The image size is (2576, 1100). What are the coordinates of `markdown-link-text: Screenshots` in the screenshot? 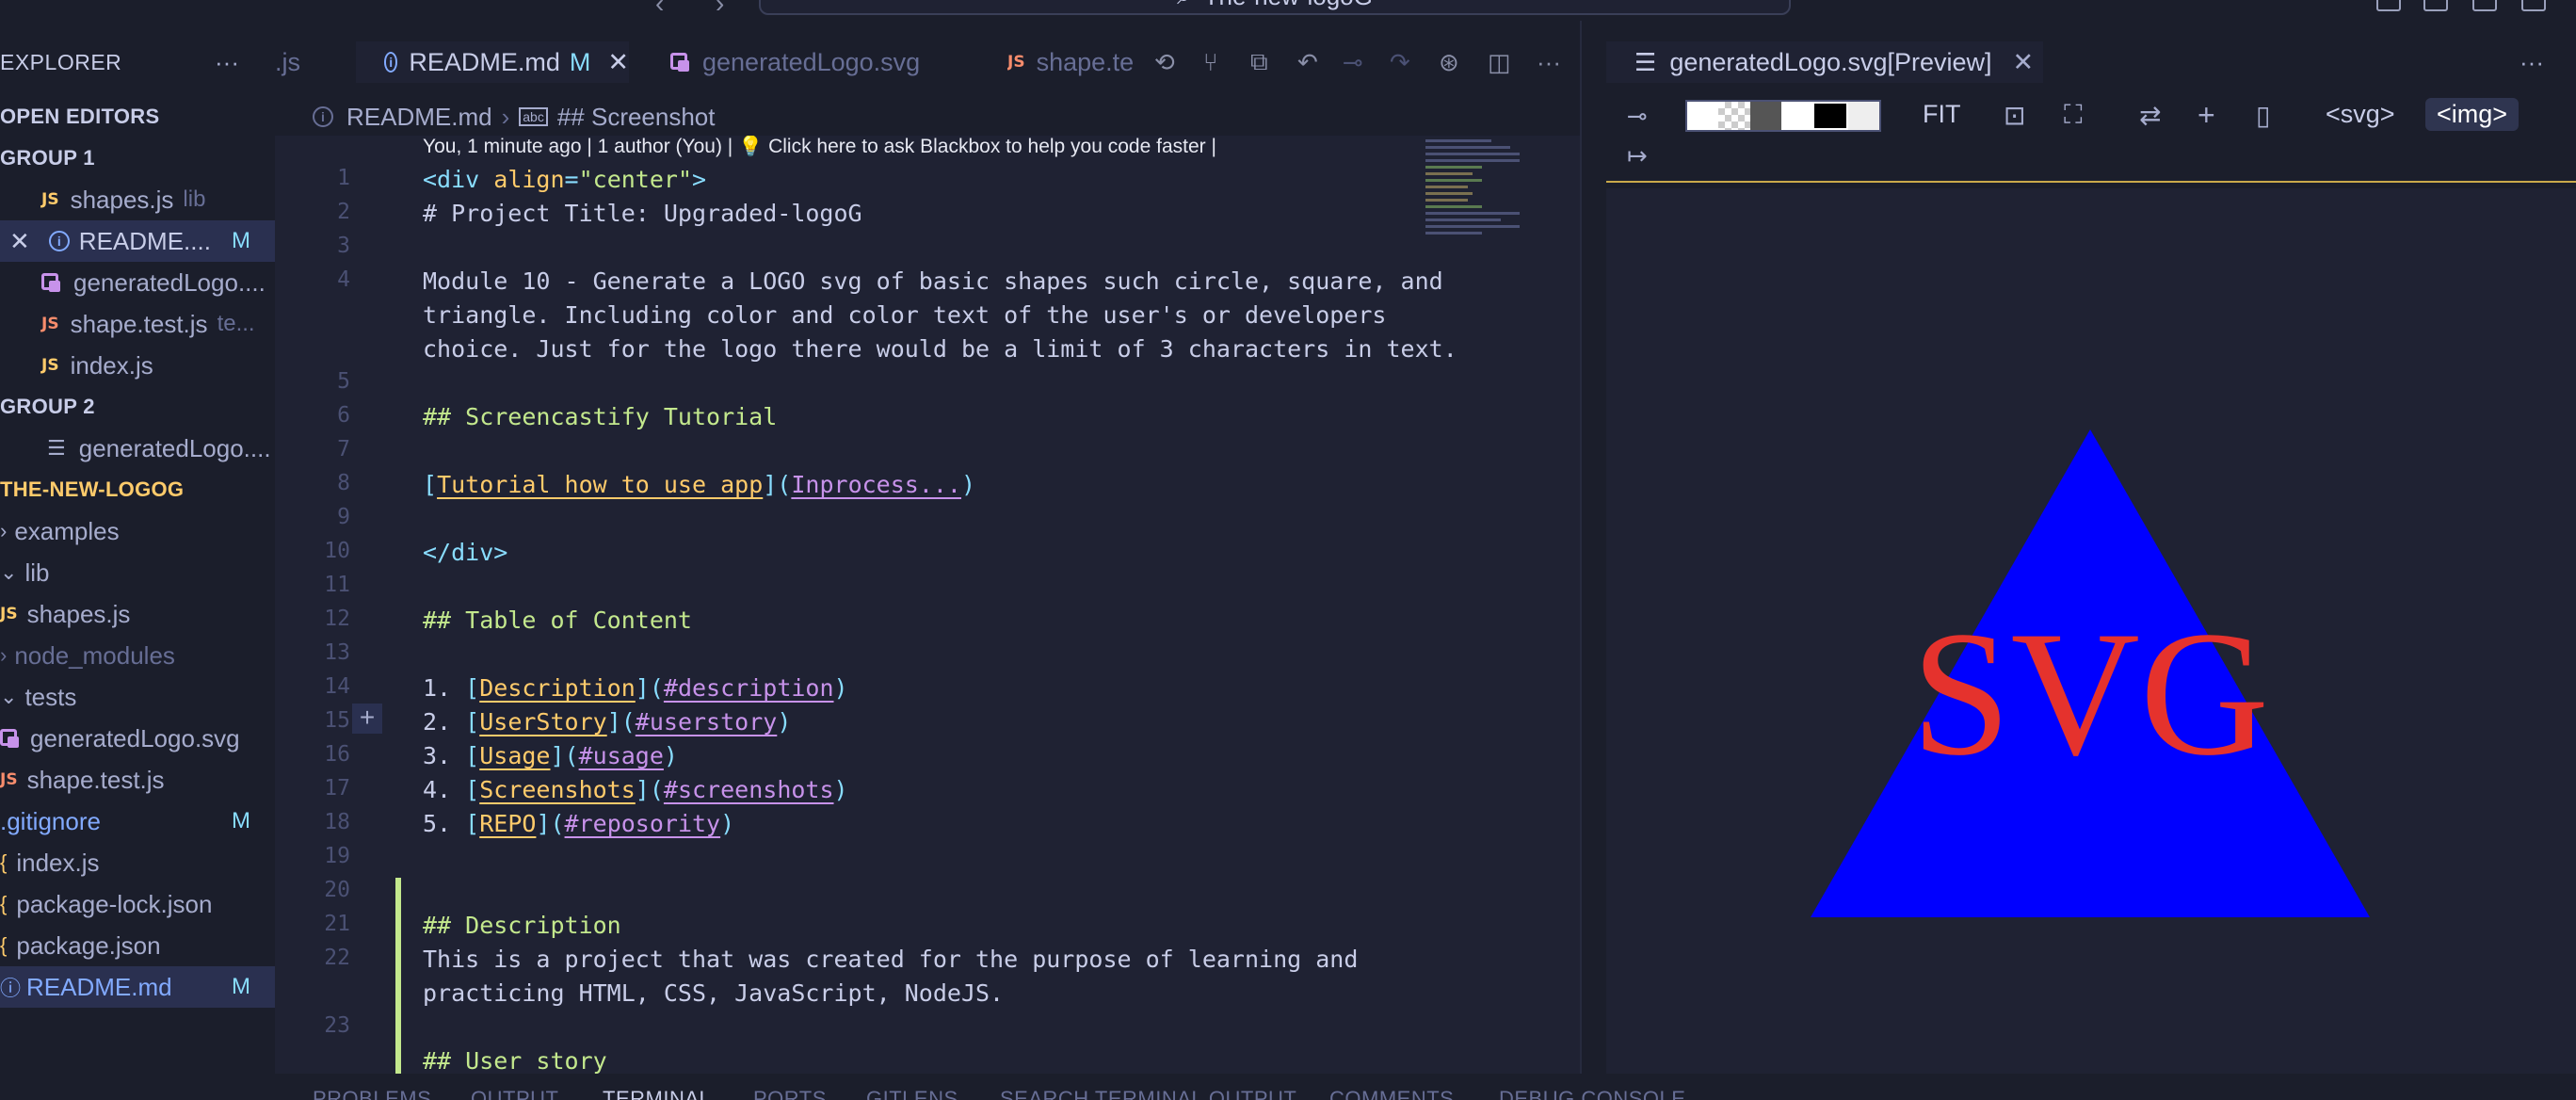 It's located at (557, 789).